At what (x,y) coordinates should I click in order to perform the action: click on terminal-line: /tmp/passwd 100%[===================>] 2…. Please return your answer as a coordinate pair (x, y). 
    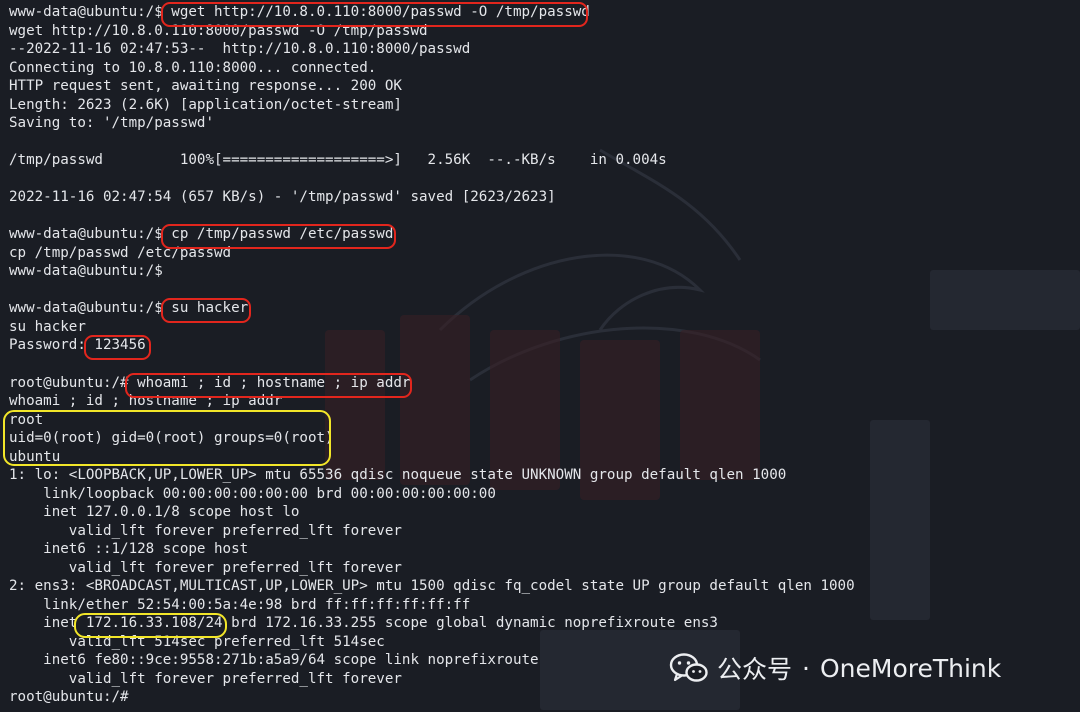
    Looking at the image, I should click on (338, 160).